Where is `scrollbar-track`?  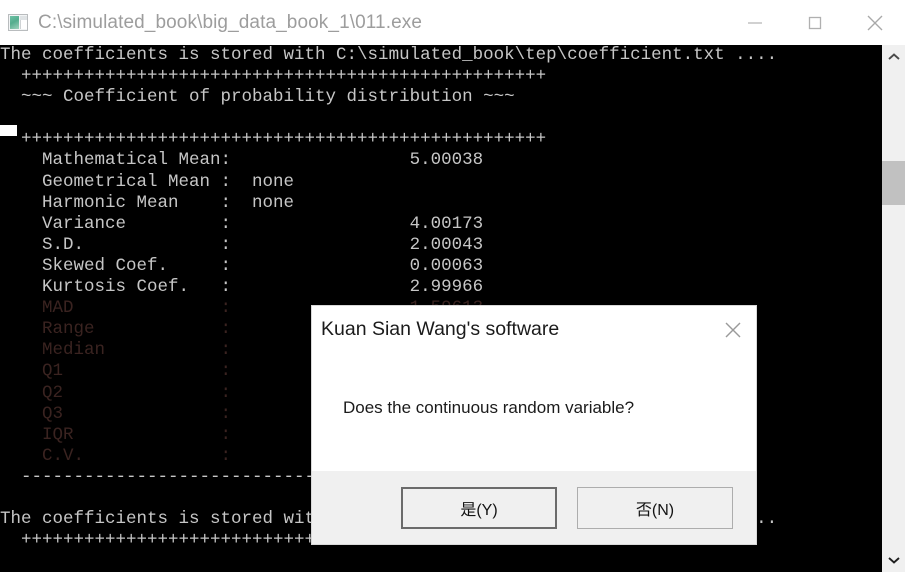
scrollbar-track is located at coordinates (893, 308).